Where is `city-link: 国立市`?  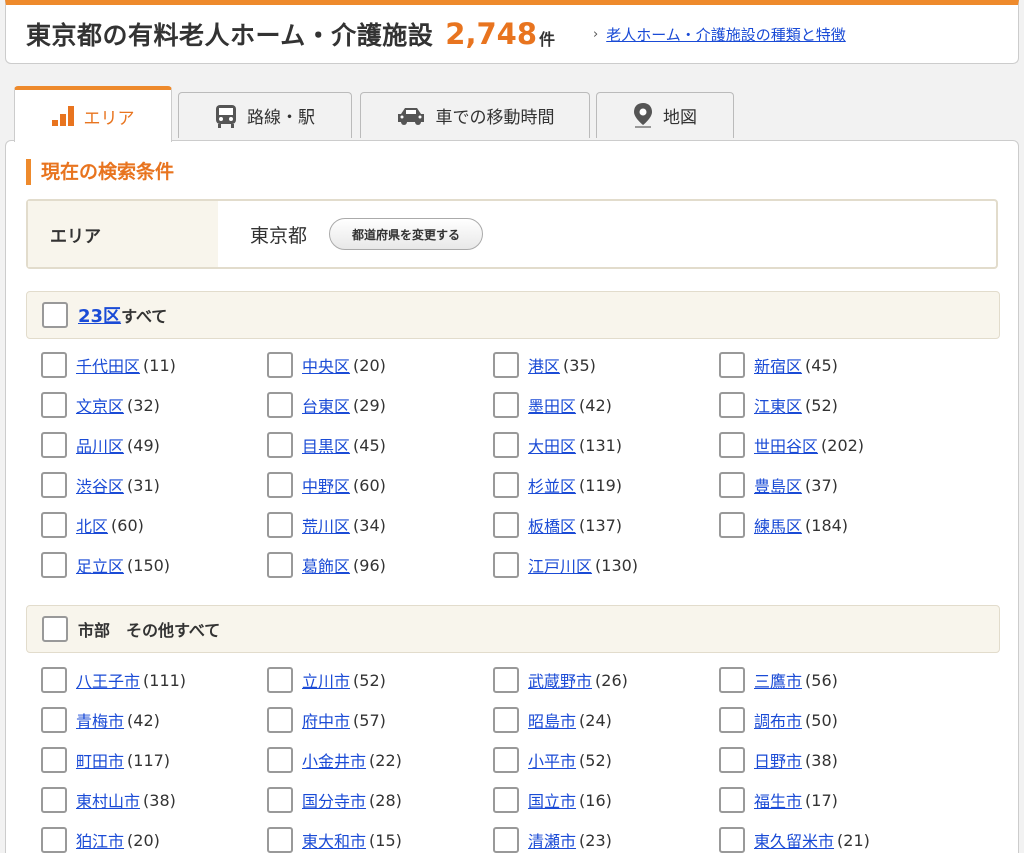 city-link: 国立市 is located at coordinates (552, 800).